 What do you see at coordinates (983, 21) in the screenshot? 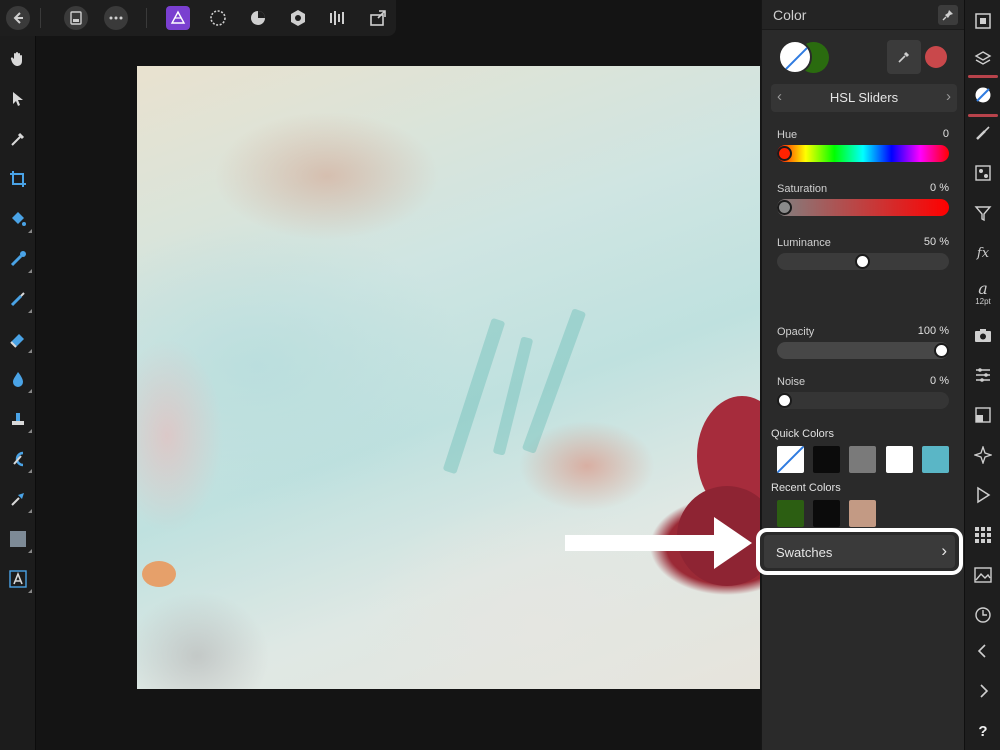
I see `navigator-icon` at bounding box center [983, 21].